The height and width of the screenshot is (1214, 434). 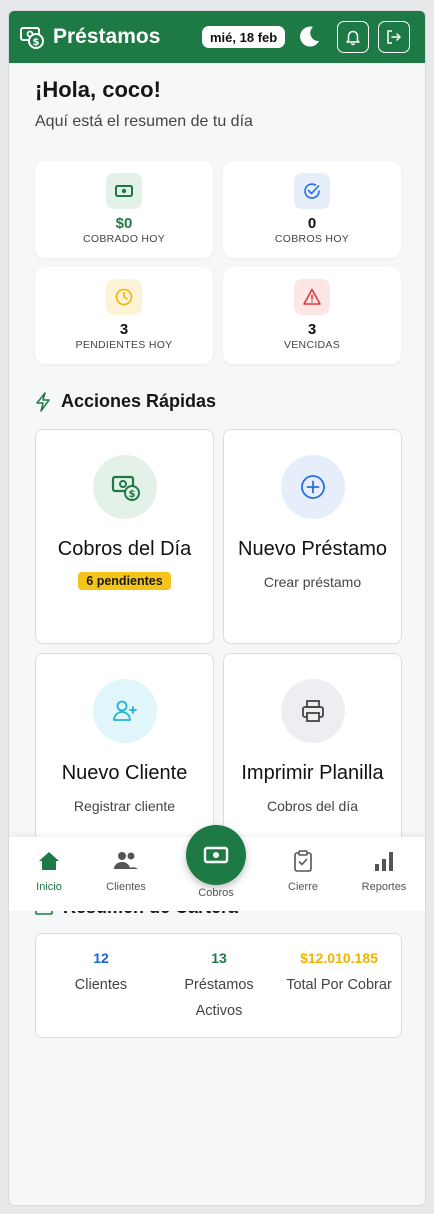 I want to click on bar-chart-icon, so click(x=384, y=861).